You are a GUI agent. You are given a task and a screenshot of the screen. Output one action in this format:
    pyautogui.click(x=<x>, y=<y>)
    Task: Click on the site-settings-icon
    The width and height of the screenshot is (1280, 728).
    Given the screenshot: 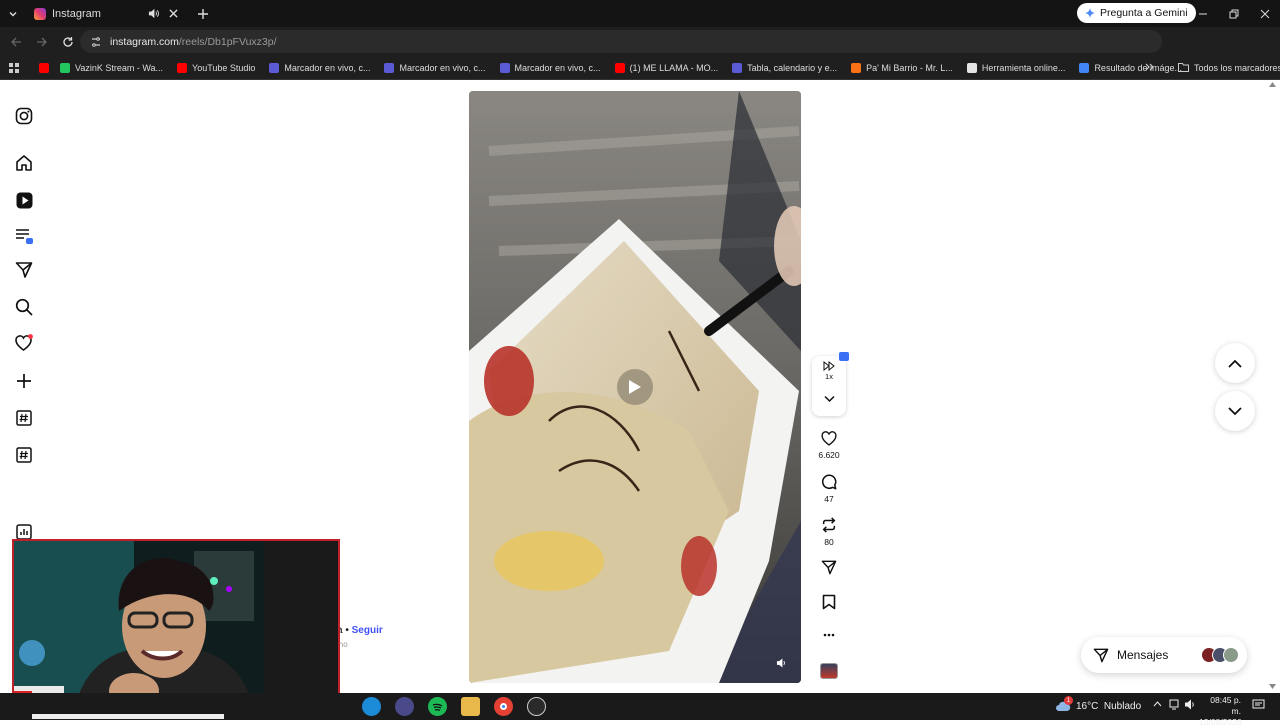 What is the action you would take?
    pyautogui.click(x=96, y=42)
    